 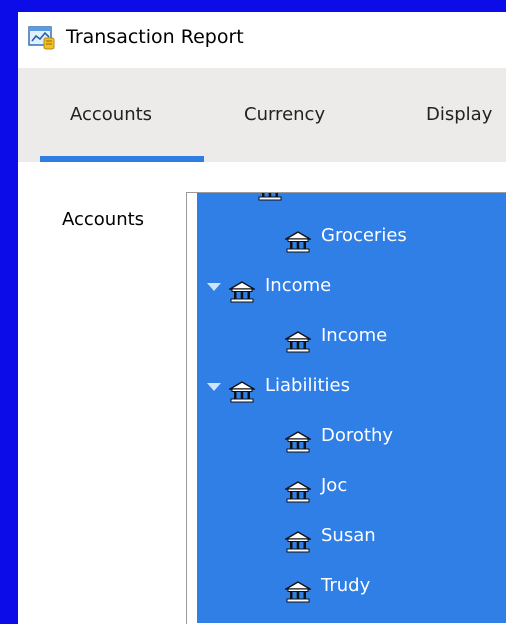 I want to click on tree-item-label: Liabilities, so click(x=307, y=385).